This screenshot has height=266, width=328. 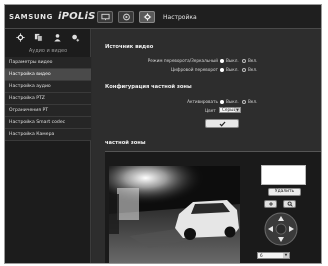 I want to click on flip-mirror-on-radio: Вкл., so click(x=249, y=60).